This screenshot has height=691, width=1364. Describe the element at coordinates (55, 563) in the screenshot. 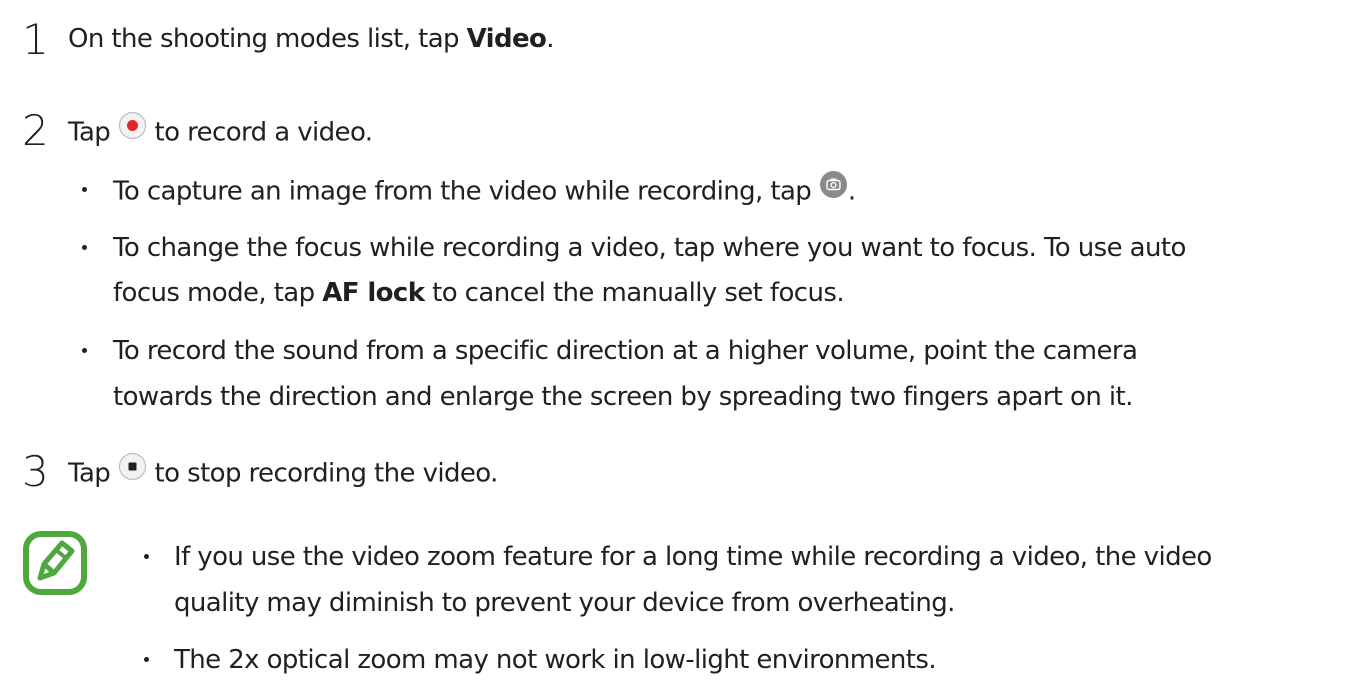

I see `note-pencil-icon` at that location.